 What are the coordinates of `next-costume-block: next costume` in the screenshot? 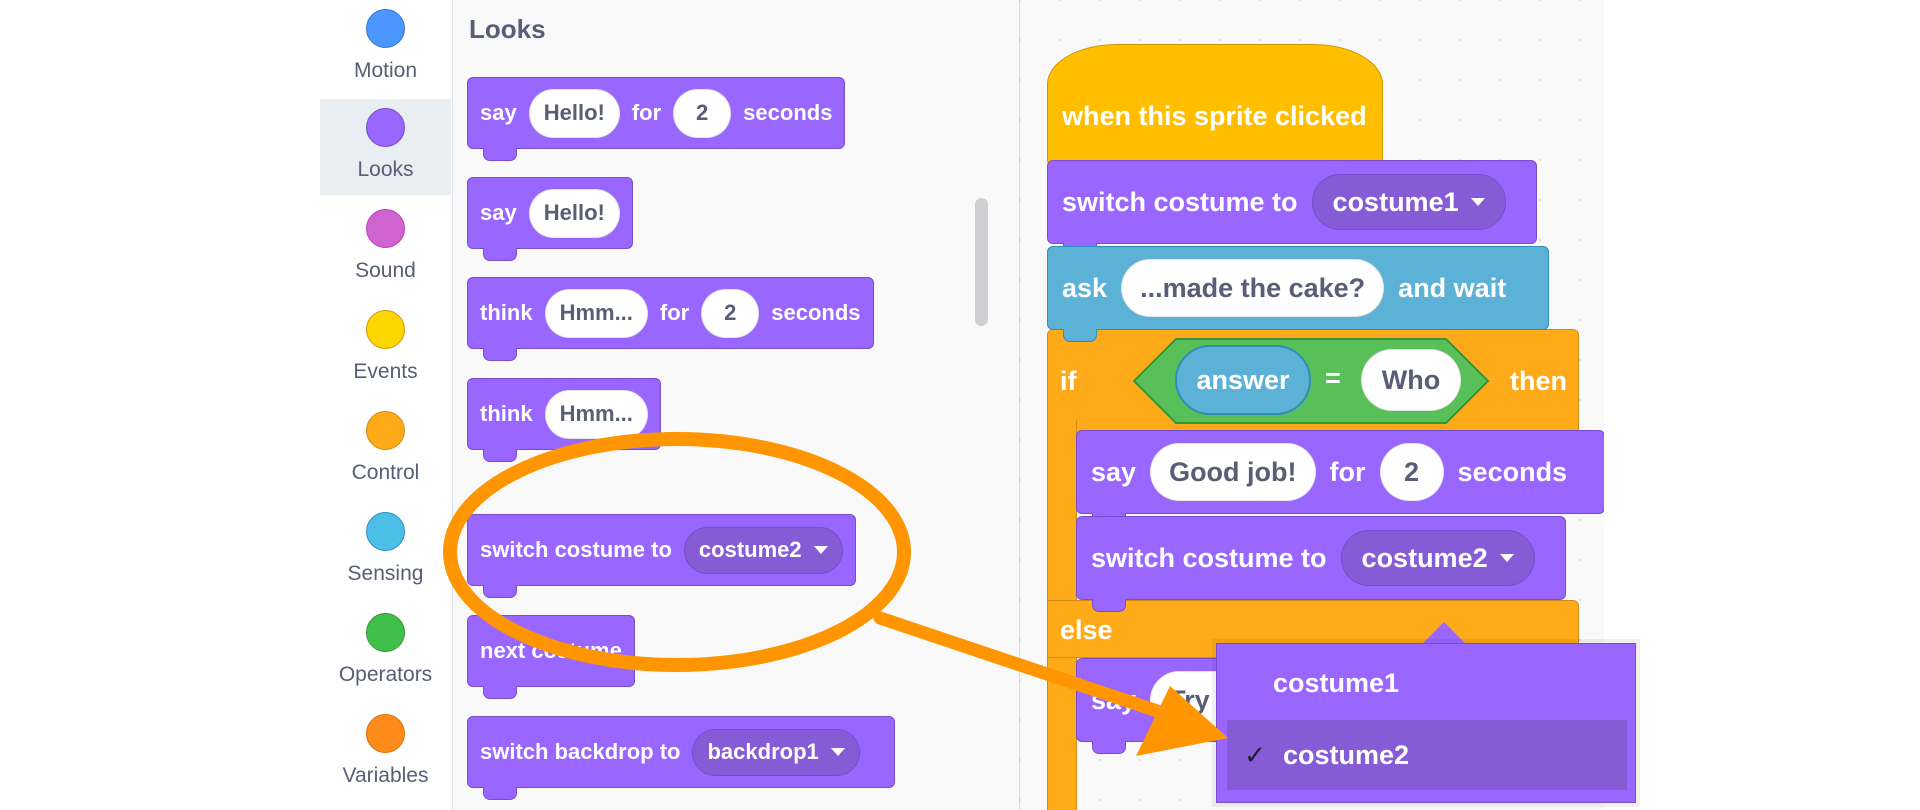 It's located at (551, 657).